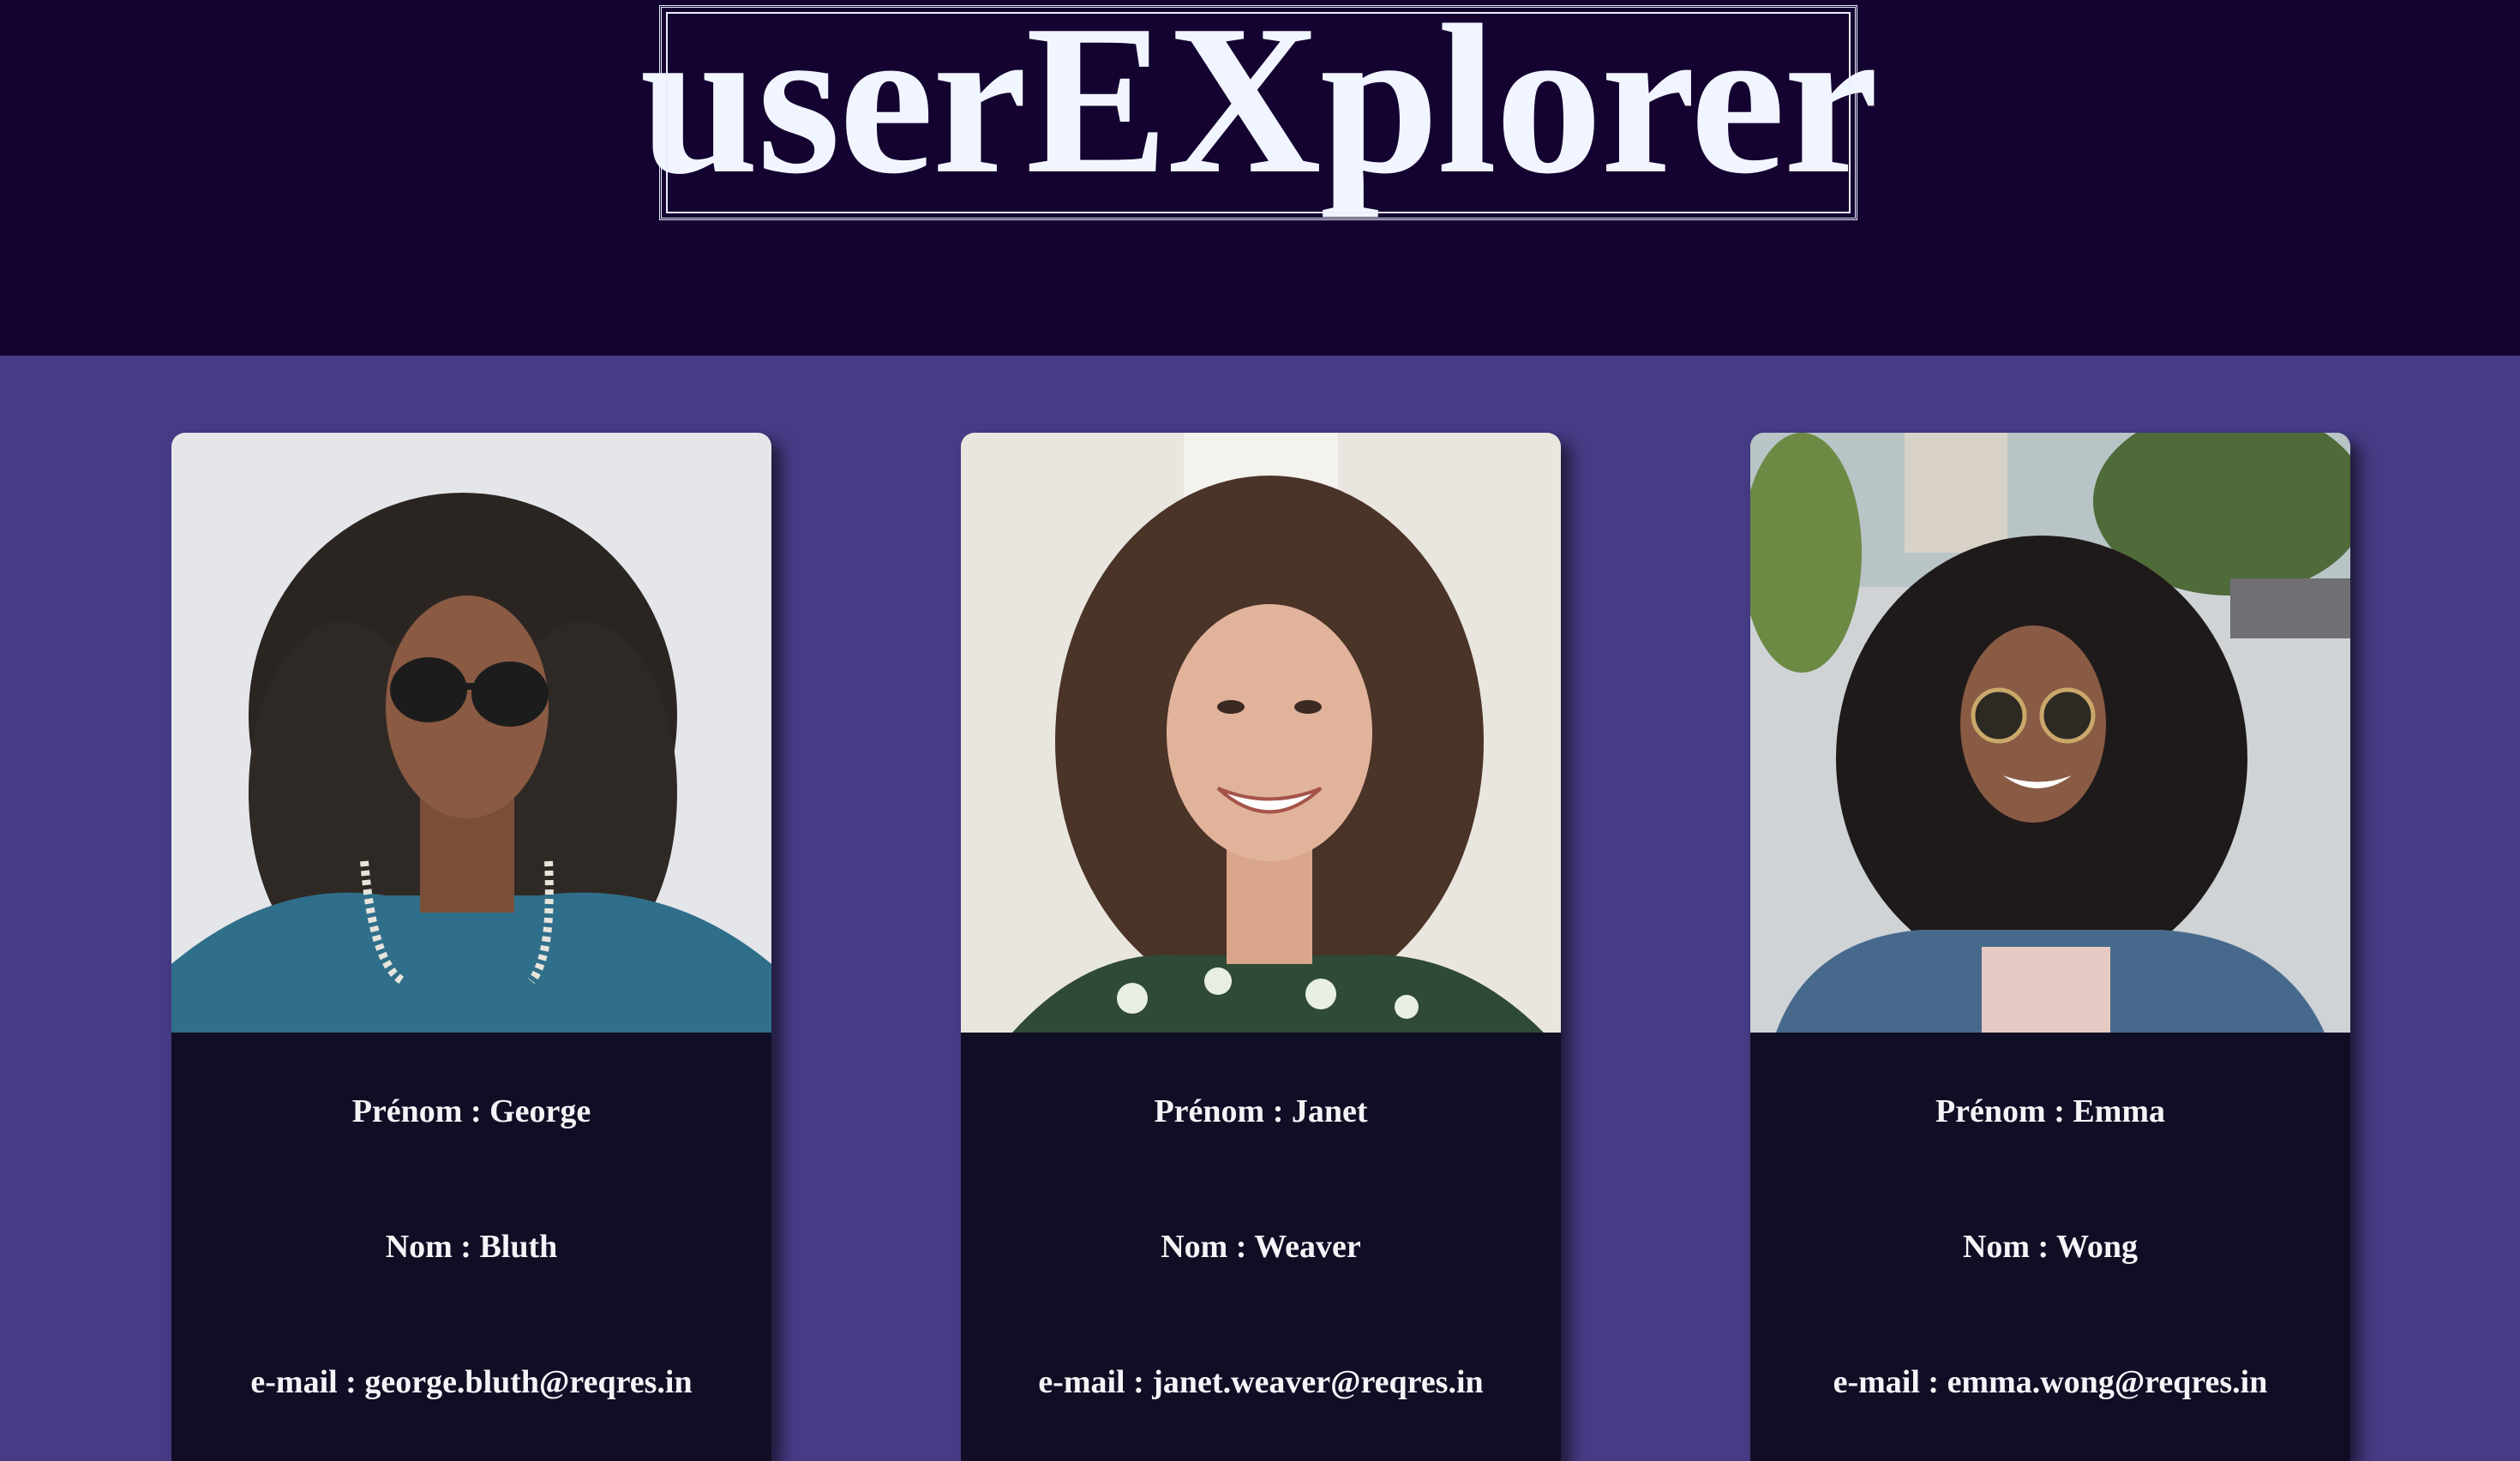 The width and height of the screenshot is (2520, 1461). Describe the element at coordinates (1261, 1382) in the screenshot. I see `email-text: e-mail : janet.weaver@reqres.in` at that location.